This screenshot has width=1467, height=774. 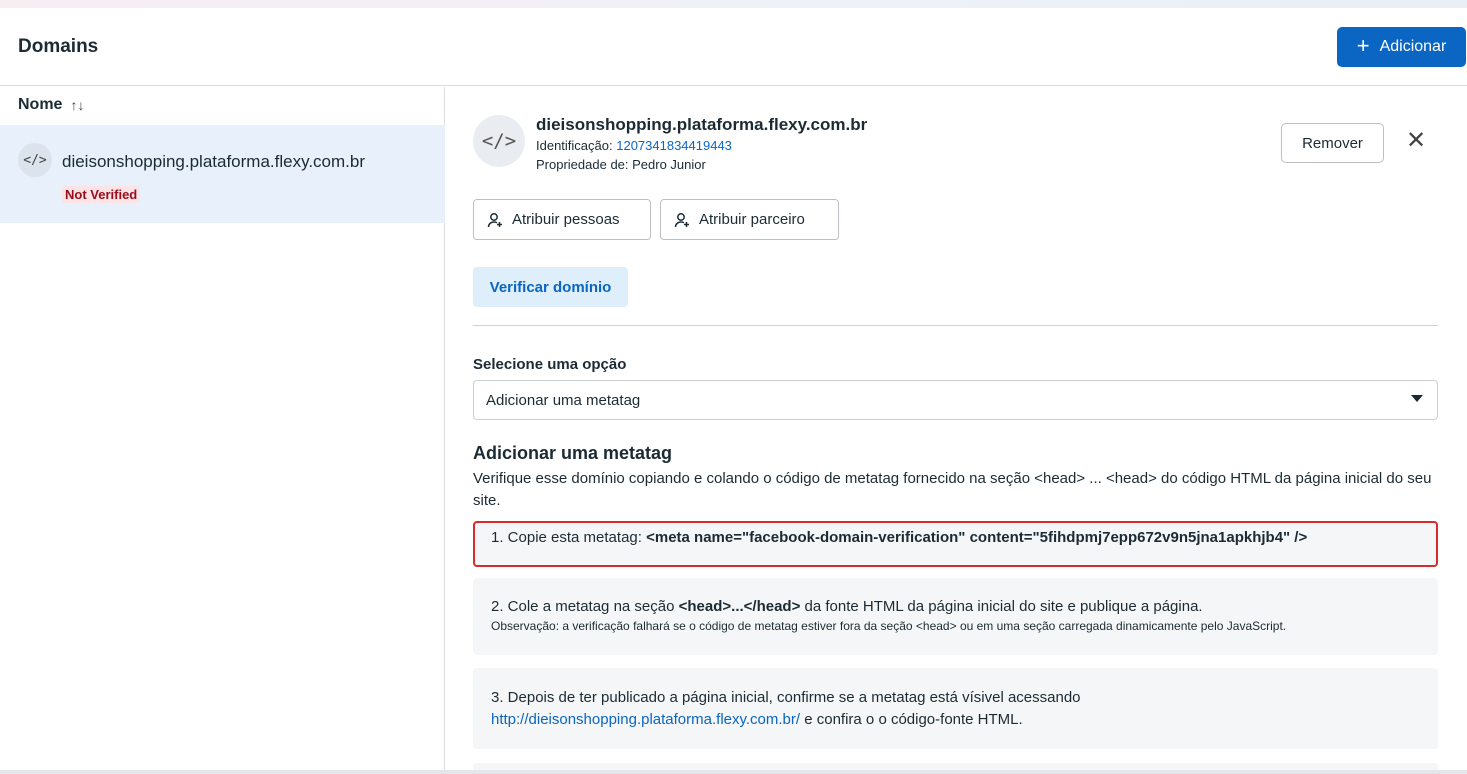 I want to click on sort-header: Nome ↑↓, so click(x=51, y=105).